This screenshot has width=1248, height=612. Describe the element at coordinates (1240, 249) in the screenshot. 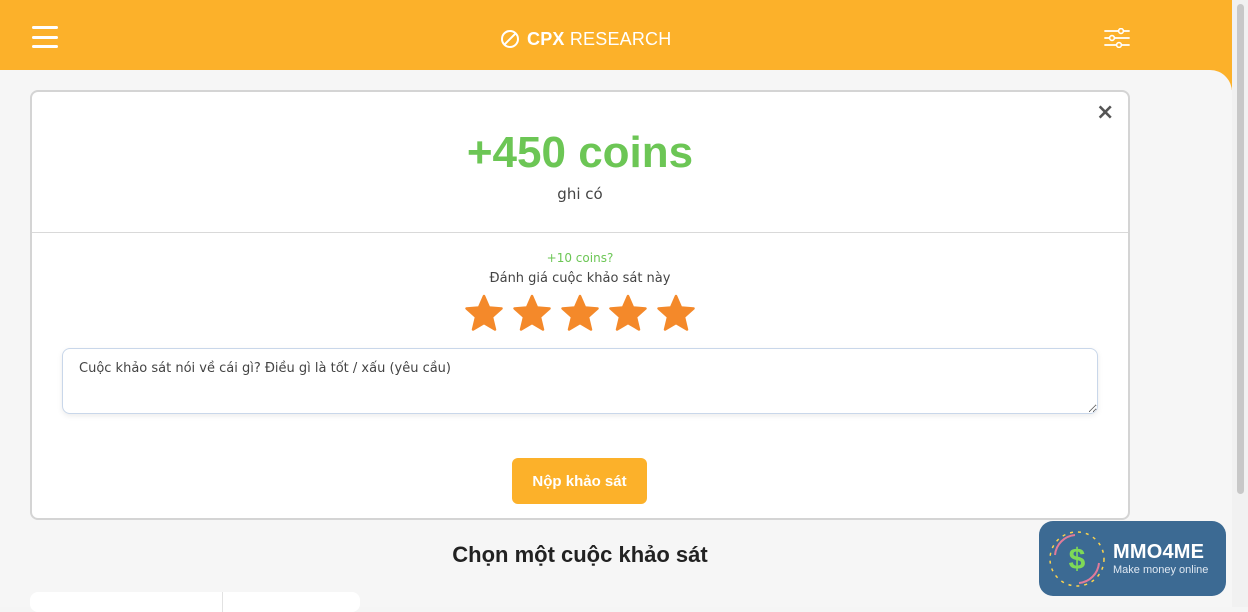

I see `scrollbar-thumb` at that location.